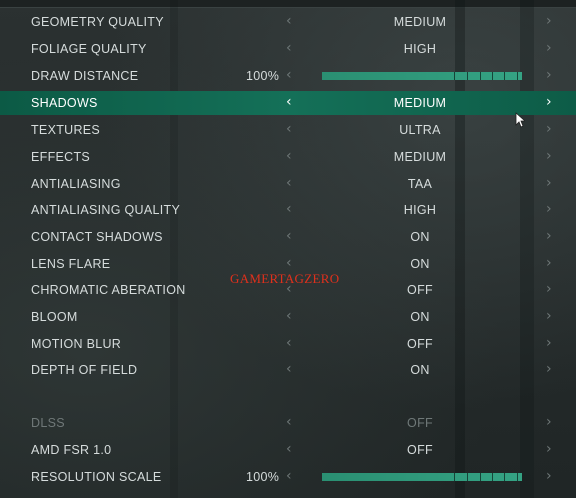 The image size is (576, 498). I want to click on setting-row: BLOOM ‹ ON ›, so click(288, 317).